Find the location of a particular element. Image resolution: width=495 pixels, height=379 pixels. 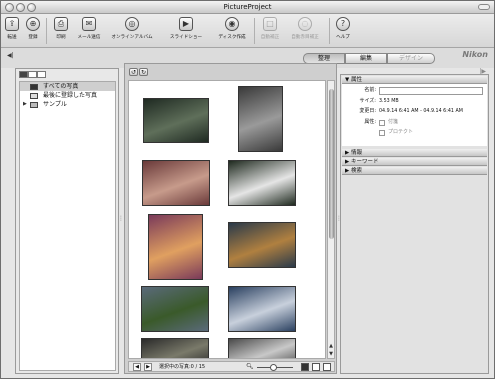

rotate-right-icon: ↻ is located at coordinates (143, 72).